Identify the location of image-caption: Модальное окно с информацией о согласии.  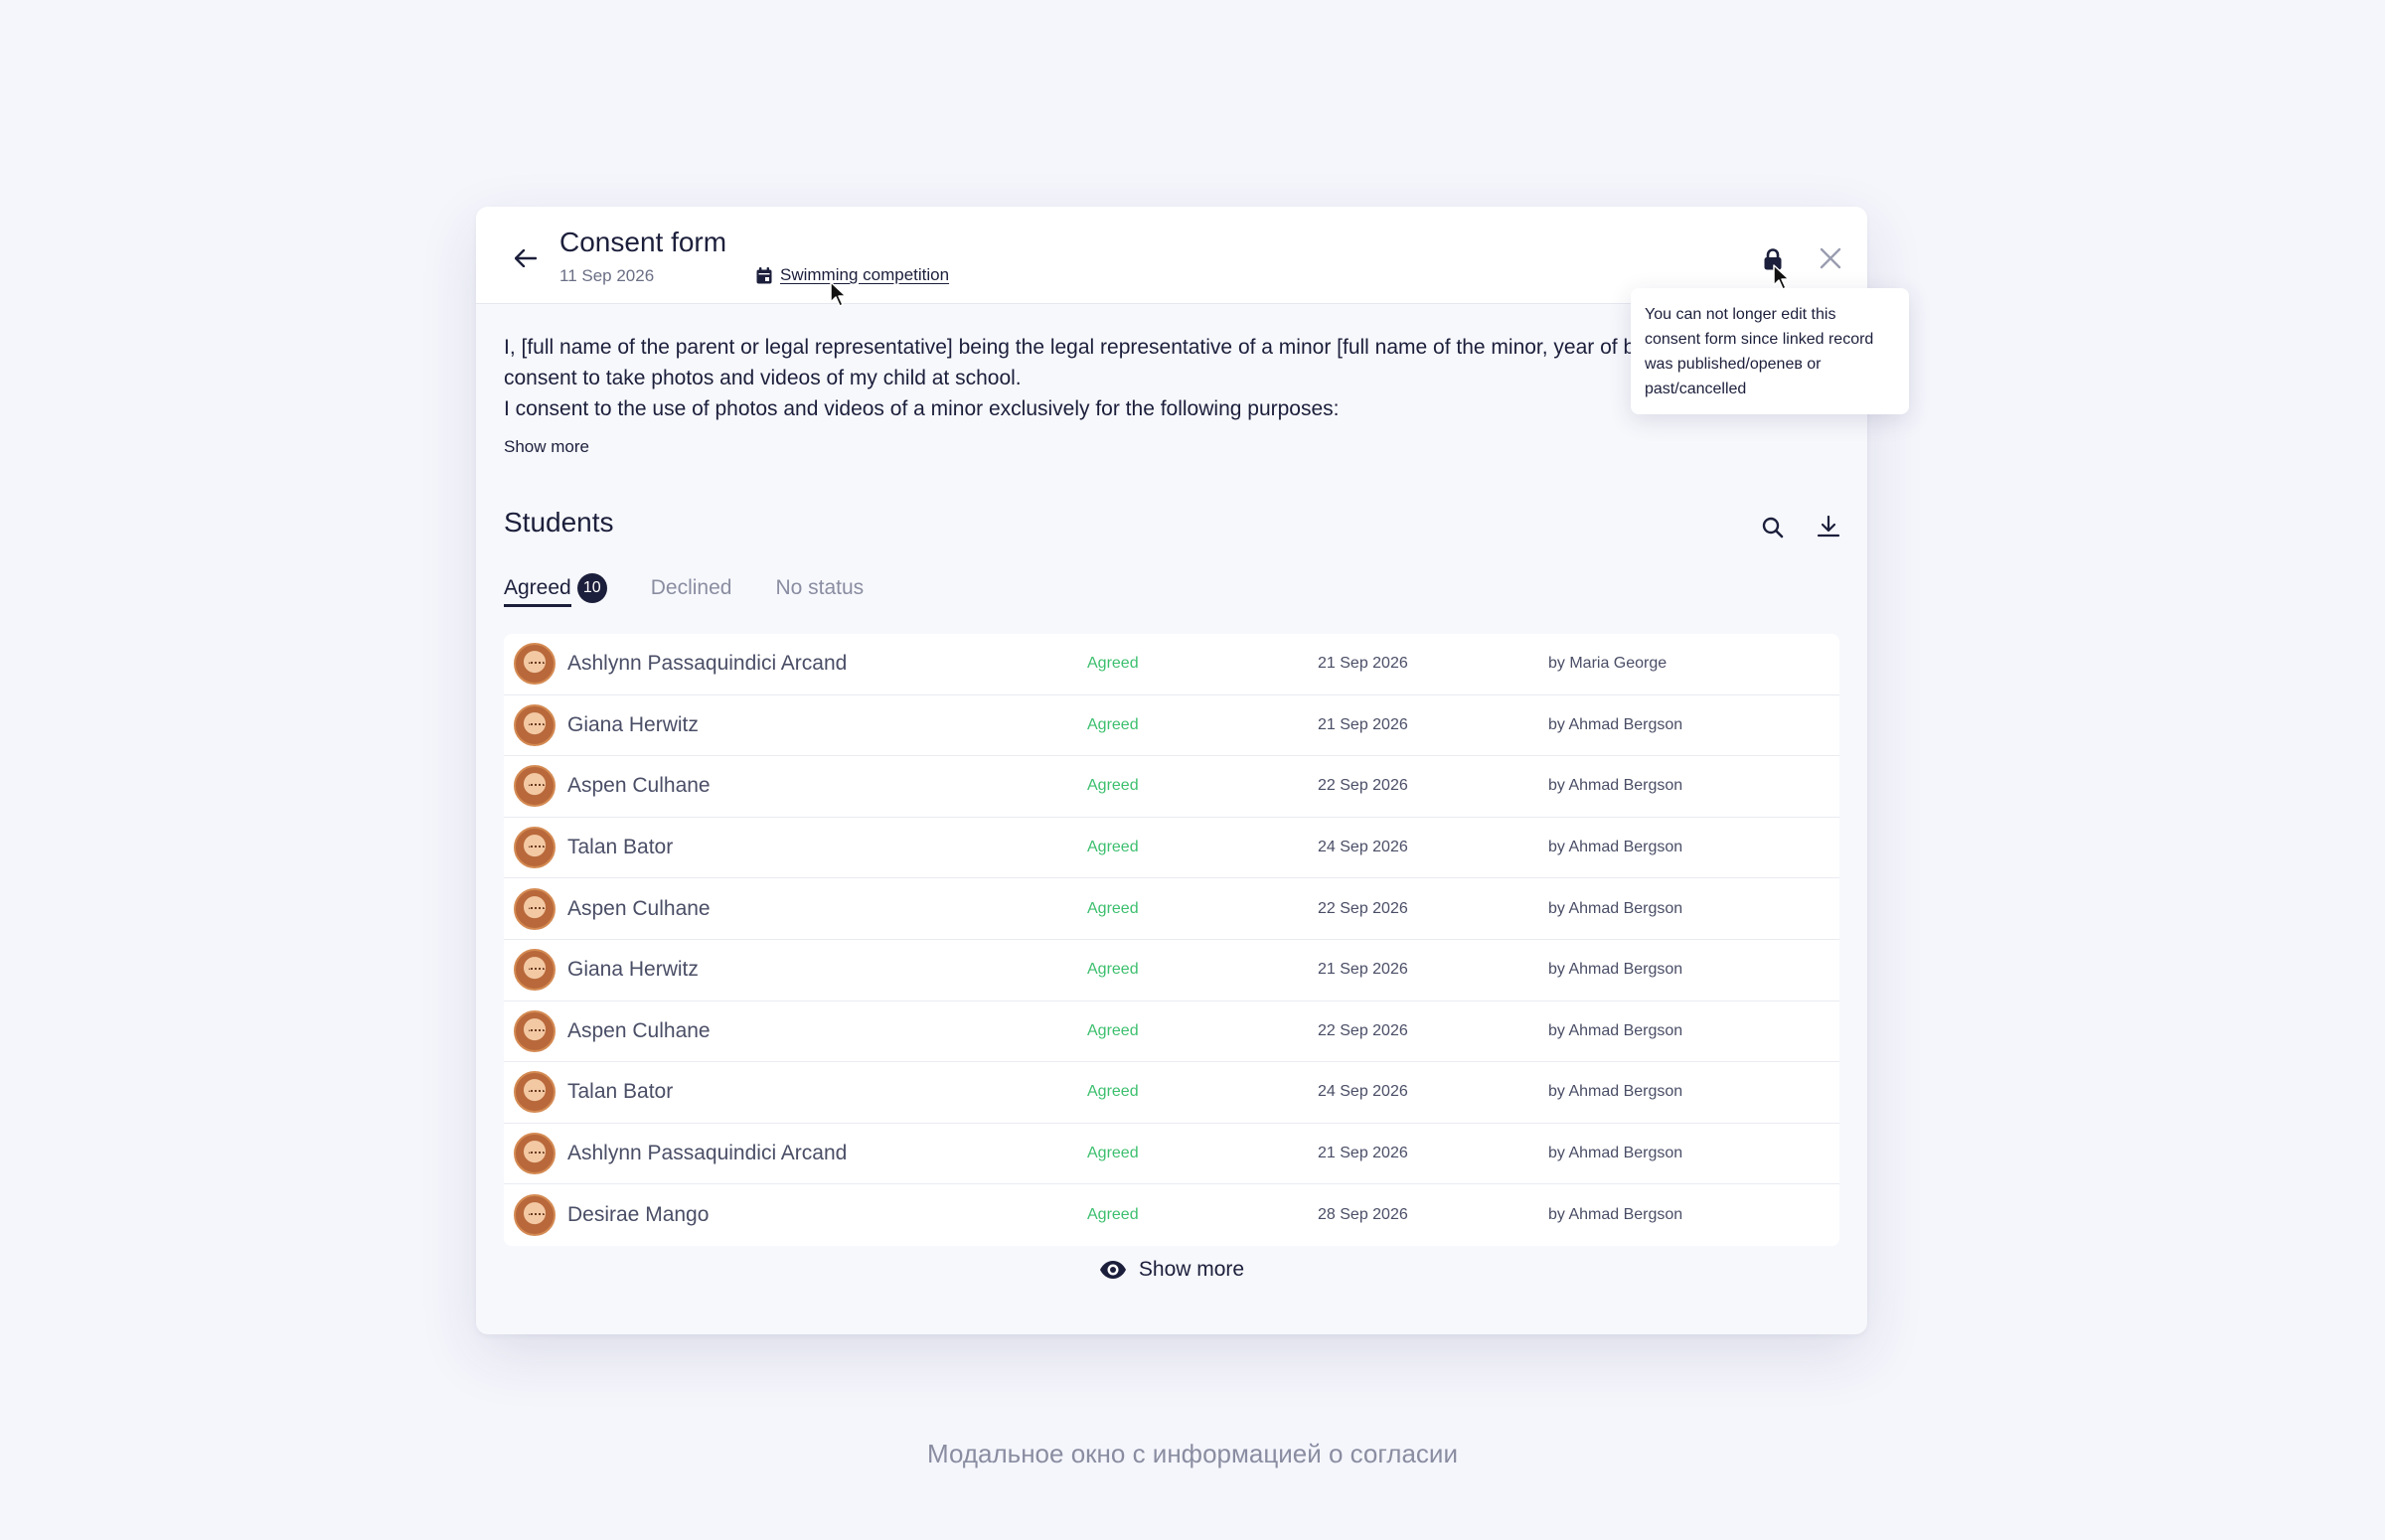
(1192, 1454).